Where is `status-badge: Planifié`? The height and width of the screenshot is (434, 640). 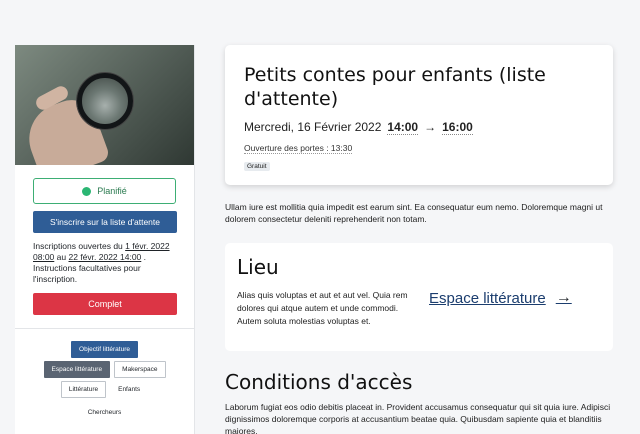 status-badge: Planifié is located at coordinates (104, 191).